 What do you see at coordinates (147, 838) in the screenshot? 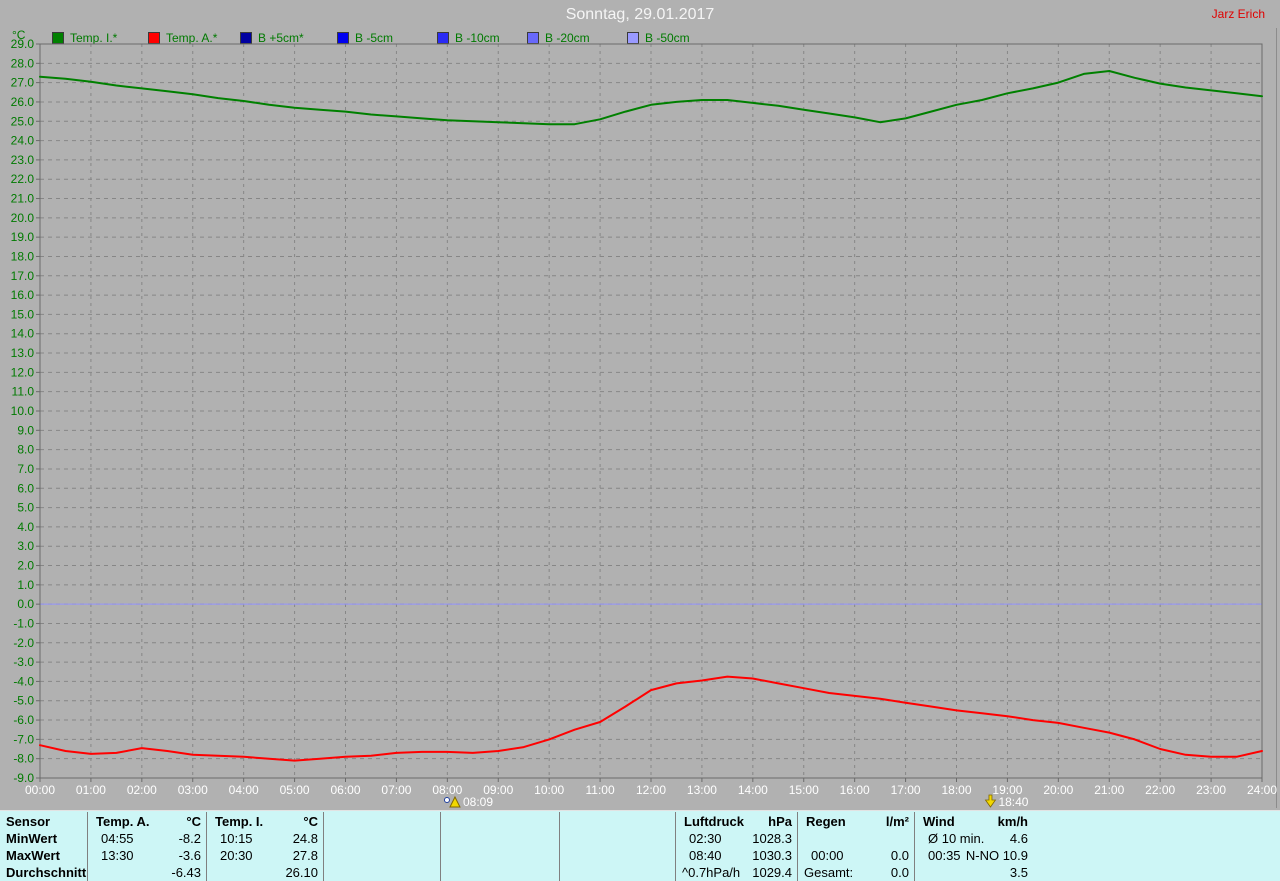
I see `stats-row: 04:55 -8.2` at bounding box center [147, 838].